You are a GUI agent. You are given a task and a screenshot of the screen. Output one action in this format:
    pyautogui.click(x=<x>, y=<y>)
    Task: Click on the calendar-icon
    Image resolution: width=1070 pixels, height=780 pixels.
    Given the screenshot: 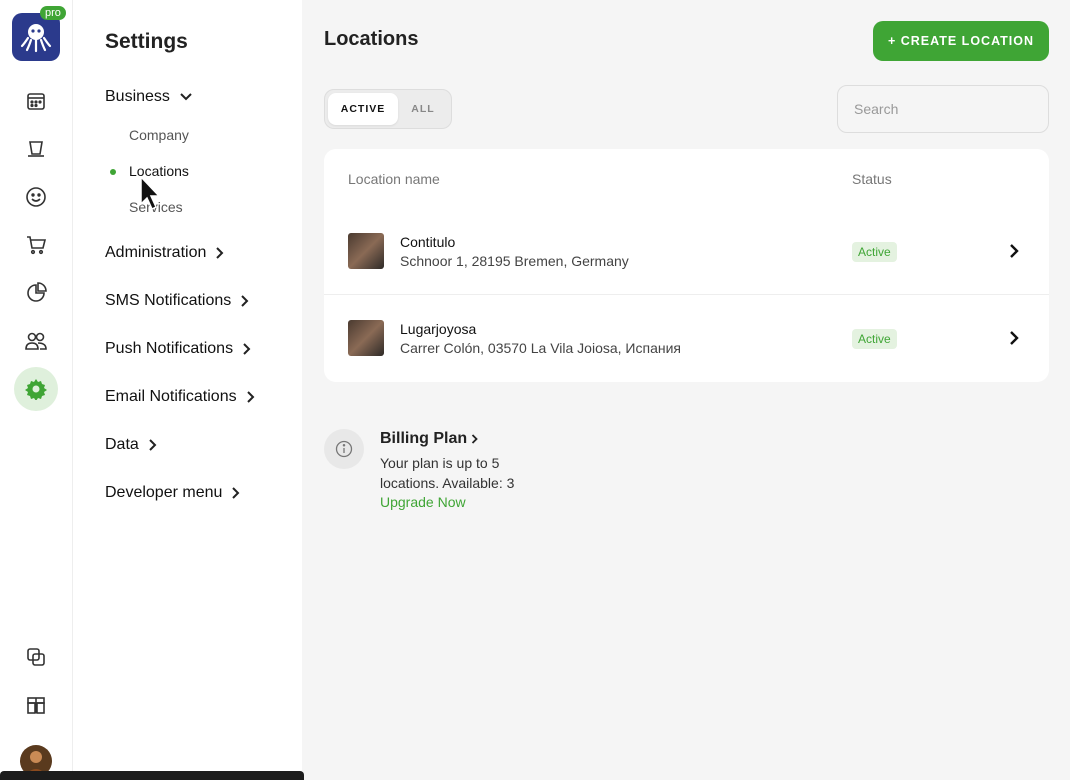 What is the action you would take?
    pyautogui.click(x=36, y=101)
    